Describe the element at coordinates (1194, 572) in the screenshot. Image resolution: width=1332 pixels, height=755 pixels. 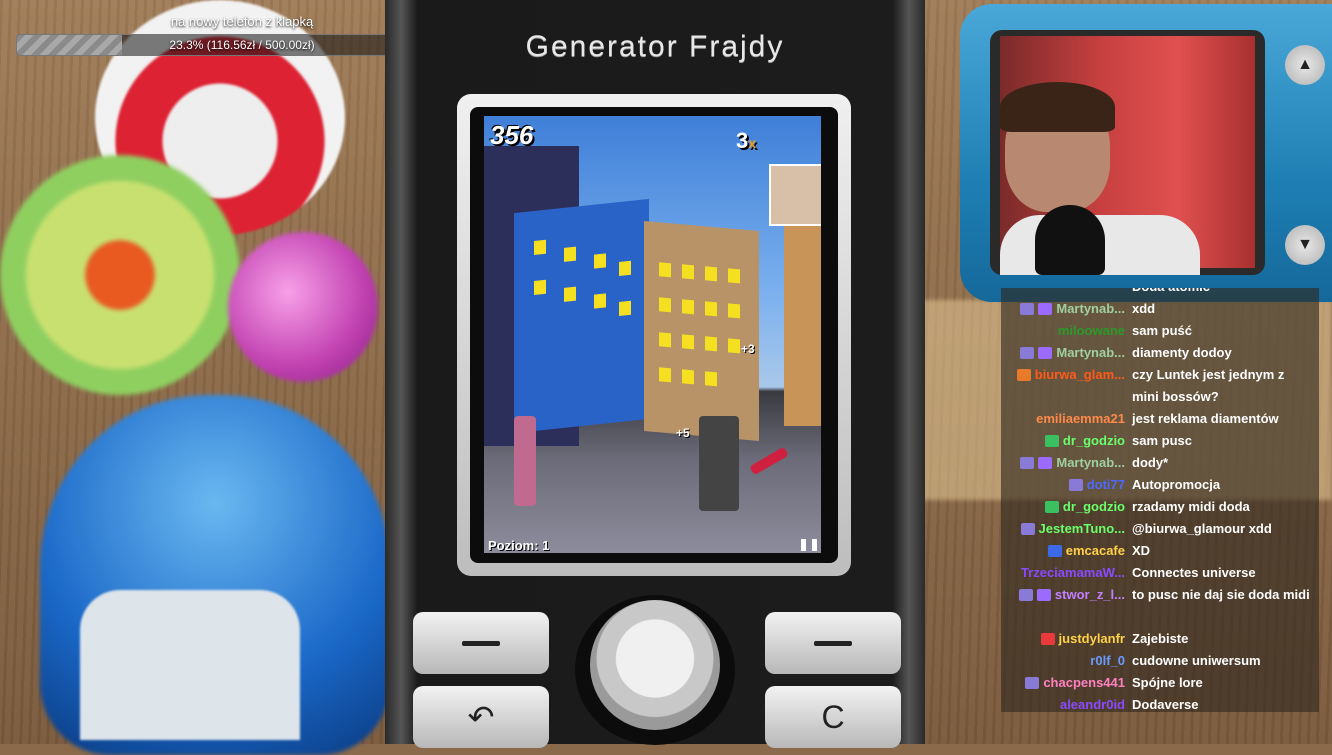
I see `chat-message-text: Connectes universe` at that location.